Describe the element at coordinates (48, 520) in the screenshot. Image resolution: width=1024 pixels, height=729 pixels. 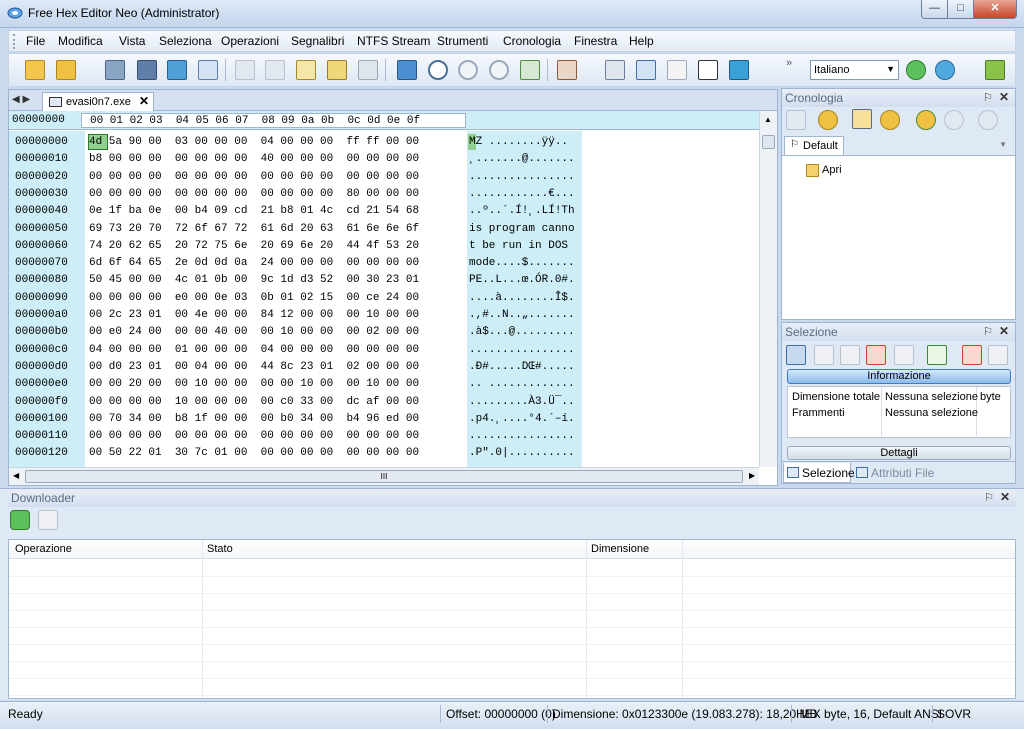
I see `download-settings-icon` at that location.